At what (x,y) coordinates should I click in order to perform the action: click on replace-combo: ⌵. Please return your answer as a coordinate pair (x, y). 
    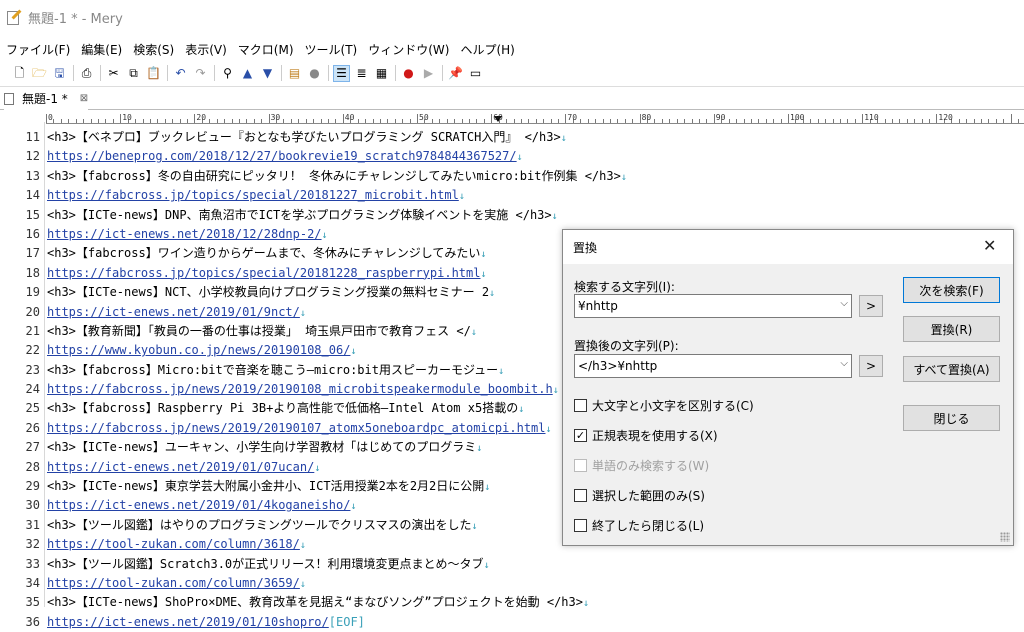
    Looking at the image, I should click on (713, 366).